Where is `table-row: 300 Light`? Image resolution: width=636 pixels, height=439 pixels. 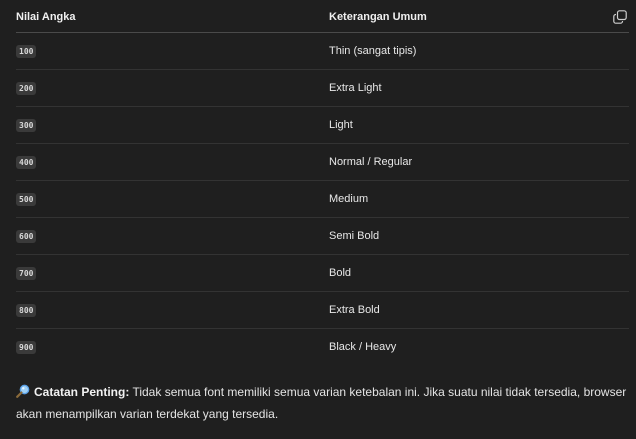 table-row: 300 Light is located at coordinates (322, 125).